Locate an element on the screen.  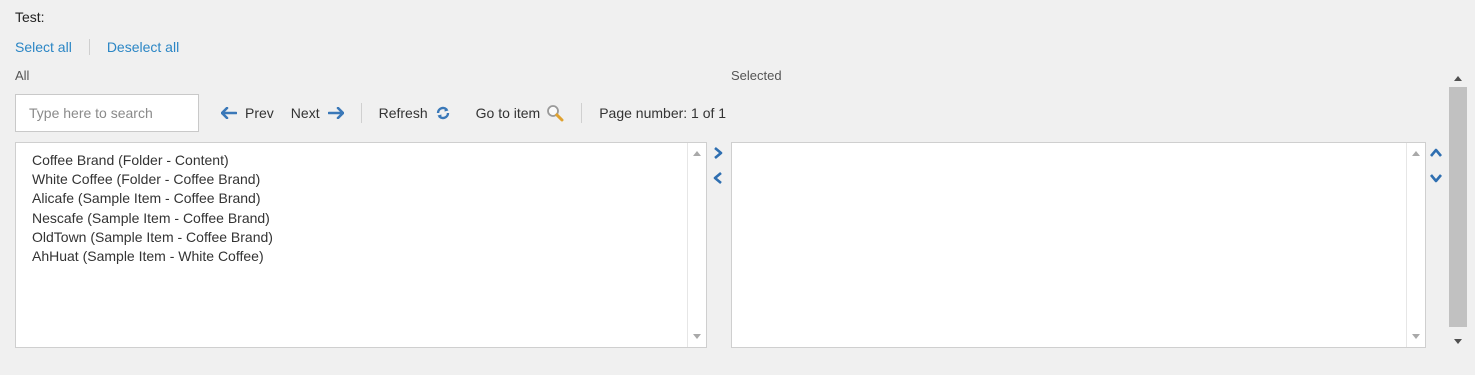
move-down-button is located at coordinates (1436, 178).